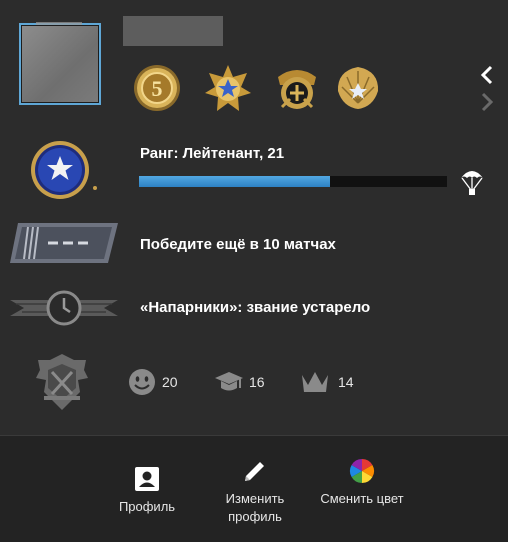 This screenshot has height=542, width=508. I want to click on rank-progress-fill, so click(234, 181).